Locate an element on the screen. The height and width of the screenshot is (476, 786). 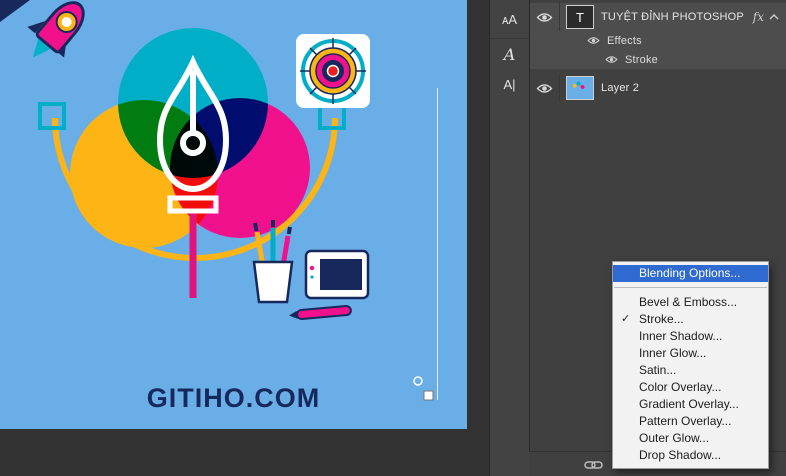
effects-label: Effects is located at coordinates (624, 41).